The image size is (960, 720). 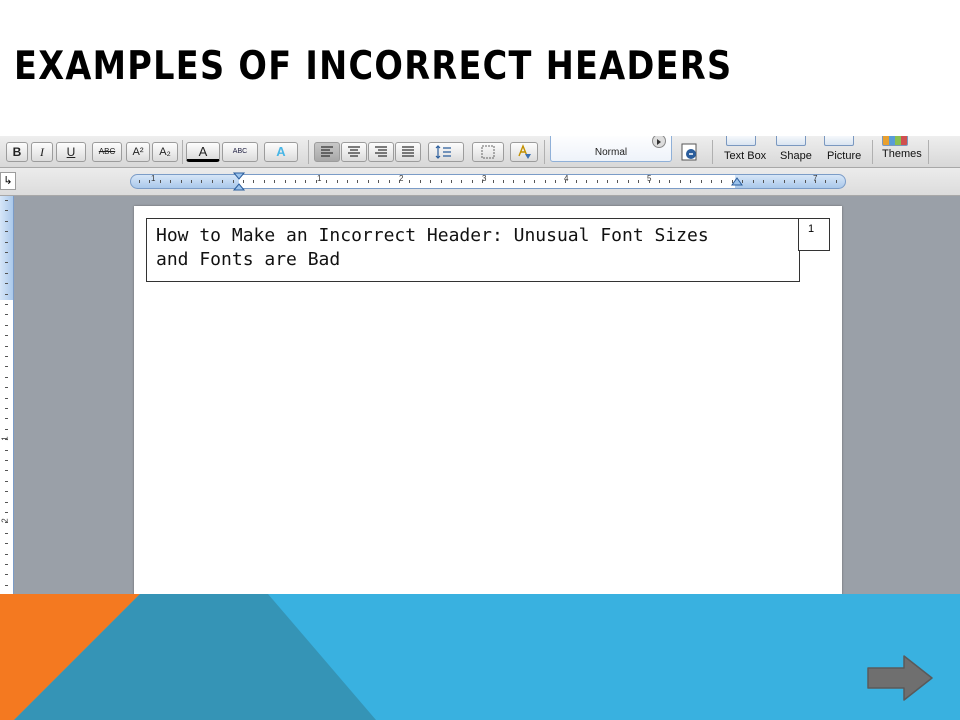 What do you see at coordinates (814, 234) in the screenshot?
I see `page-number-box: 1` at bounding box center [814, 234].